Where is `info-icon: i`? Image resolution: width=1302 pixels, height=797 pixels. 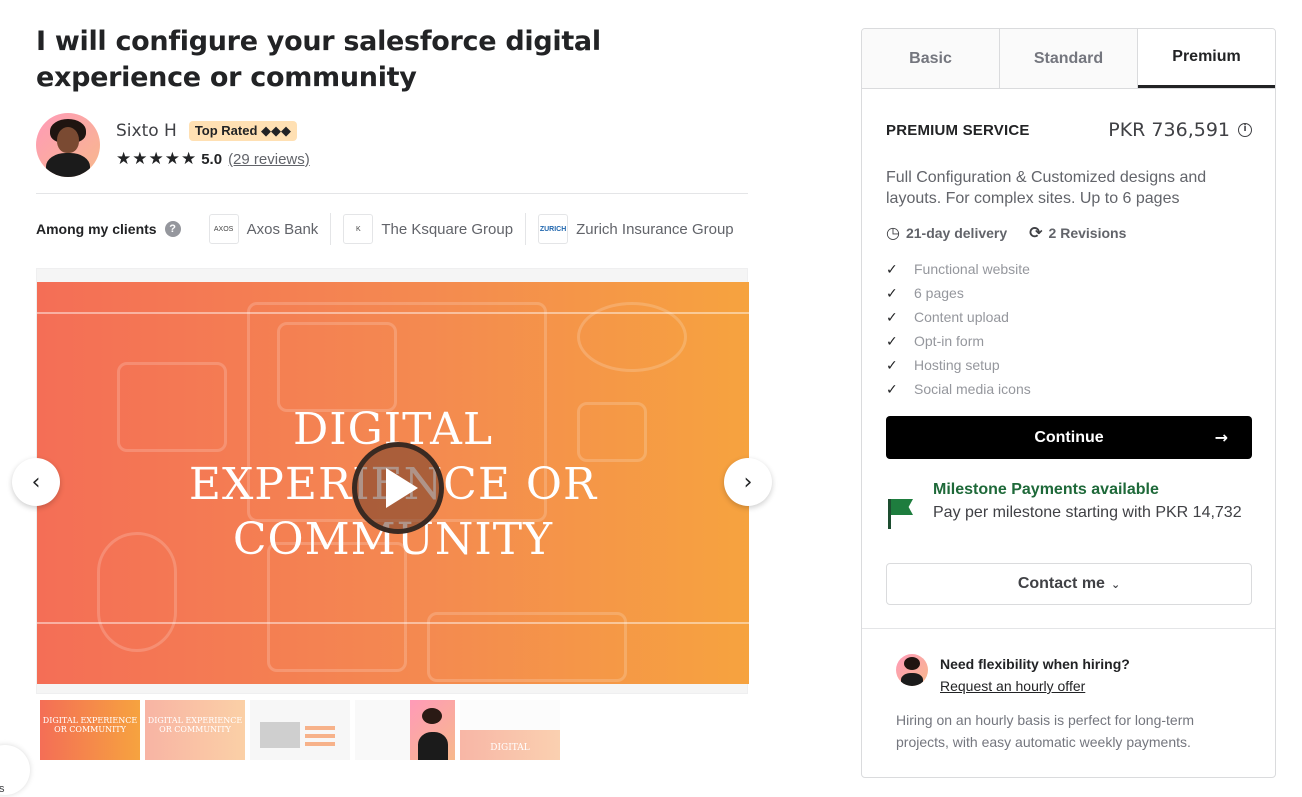 info-icon: i is located at coordinates (1245, 130).